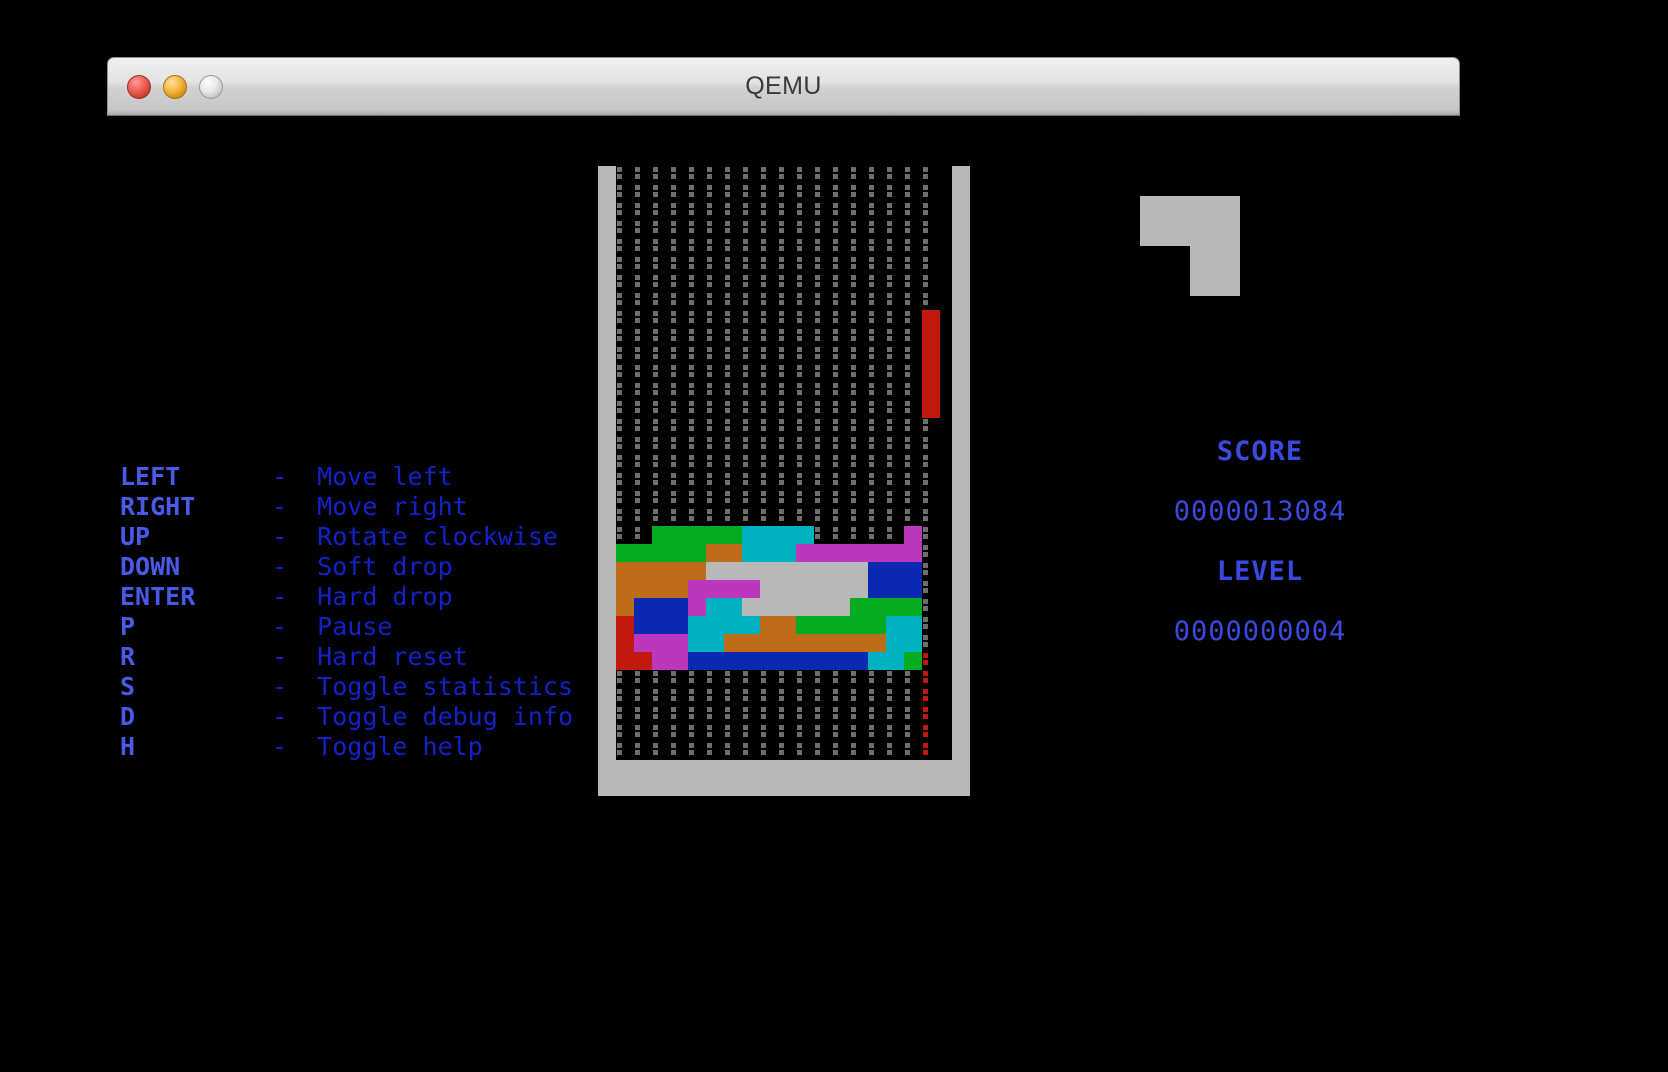  What do you see at coordinates (128, 656) in the screenshot?
I see `help-key: R` at bounding box center [128, 656].